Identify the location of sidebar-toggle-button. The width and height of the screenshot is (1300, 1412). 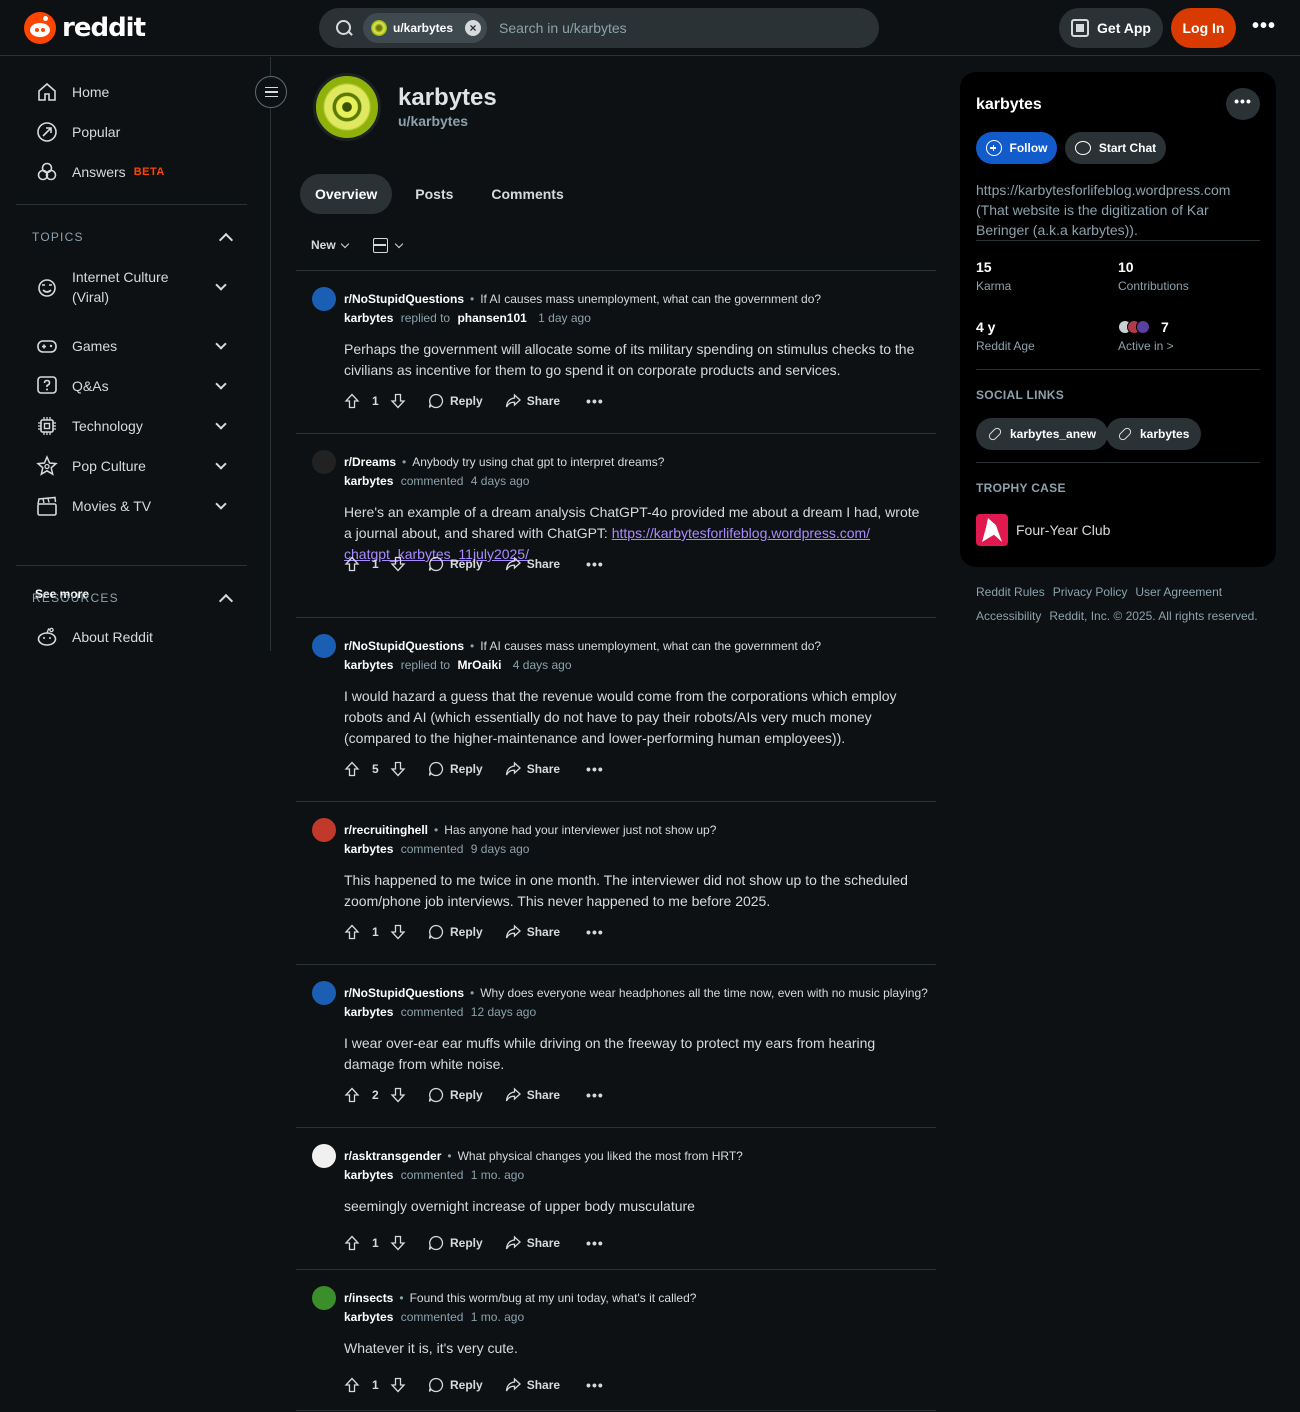
(271, 92).